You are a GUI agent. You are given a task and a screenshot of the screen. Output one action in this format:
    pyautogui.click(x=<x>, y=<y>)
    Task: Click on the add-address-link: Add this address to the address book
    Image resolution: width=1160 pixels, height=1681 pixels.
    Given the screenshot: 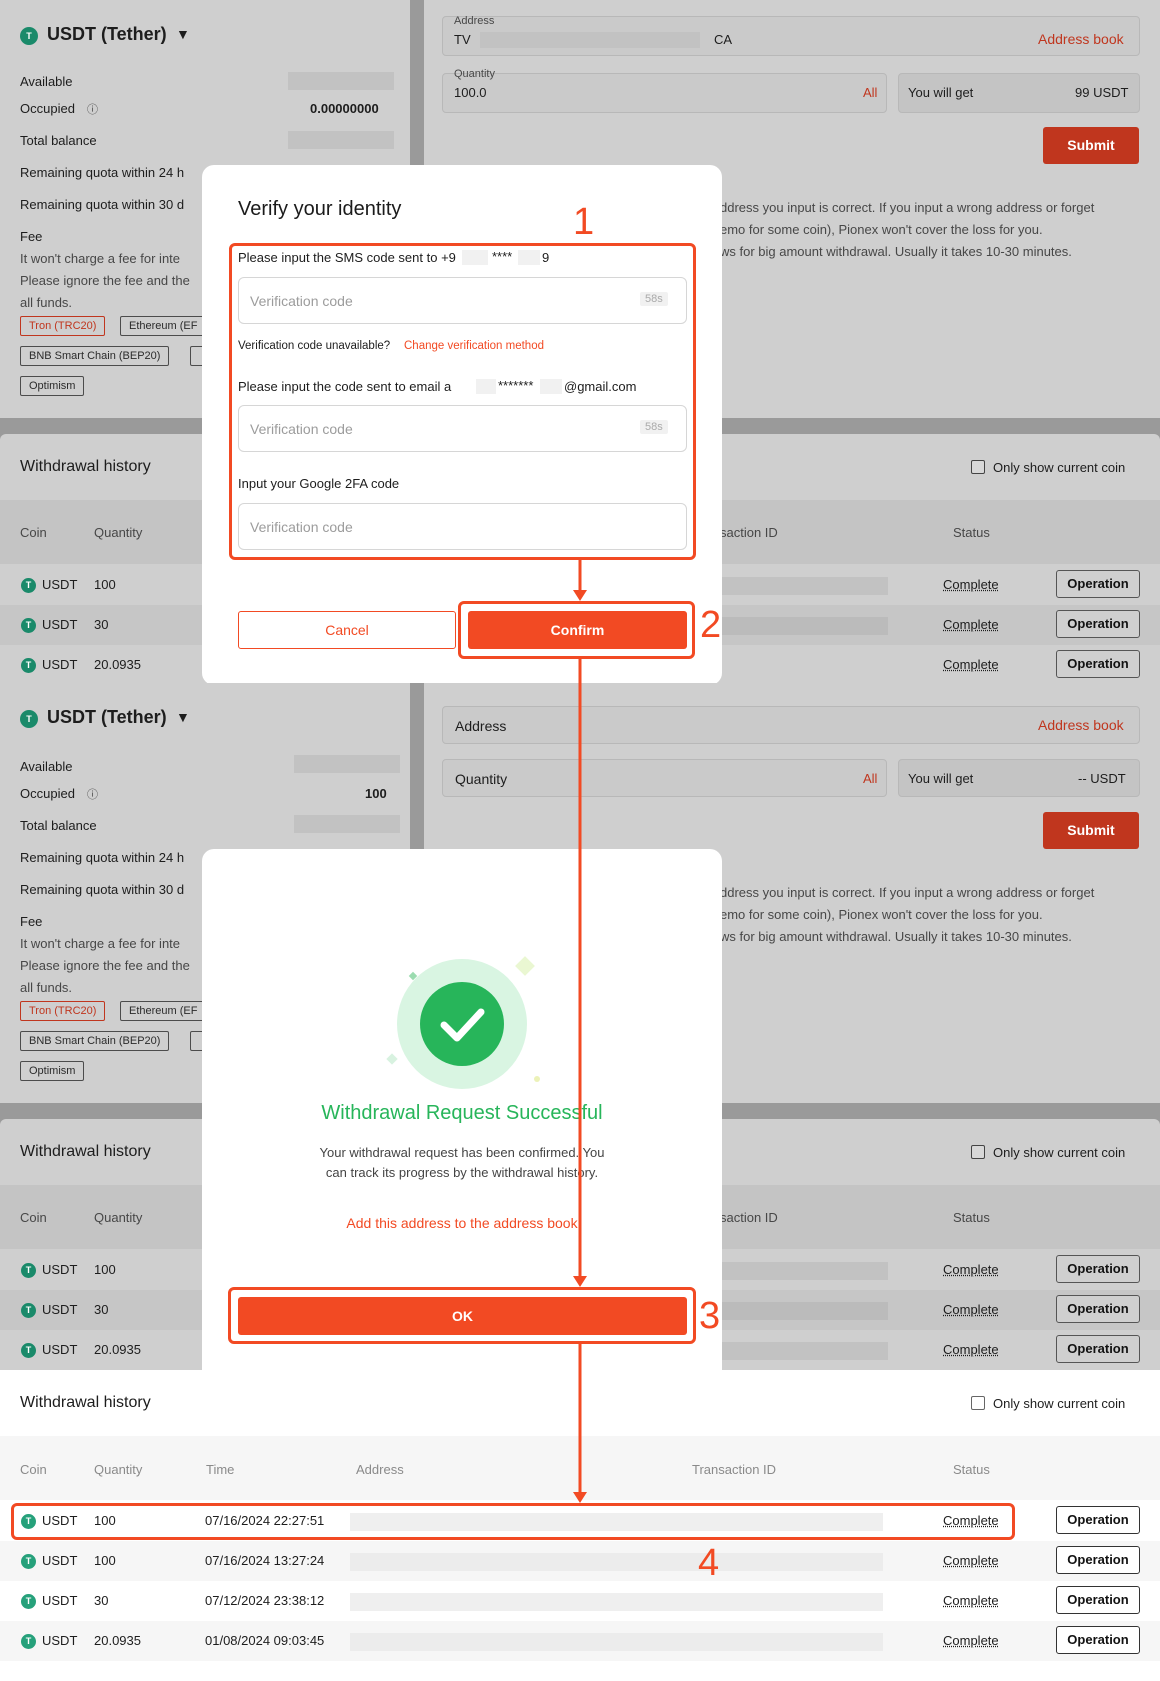 What is the action you would take?
    pyautogui.click(x=462, y=1223)
    